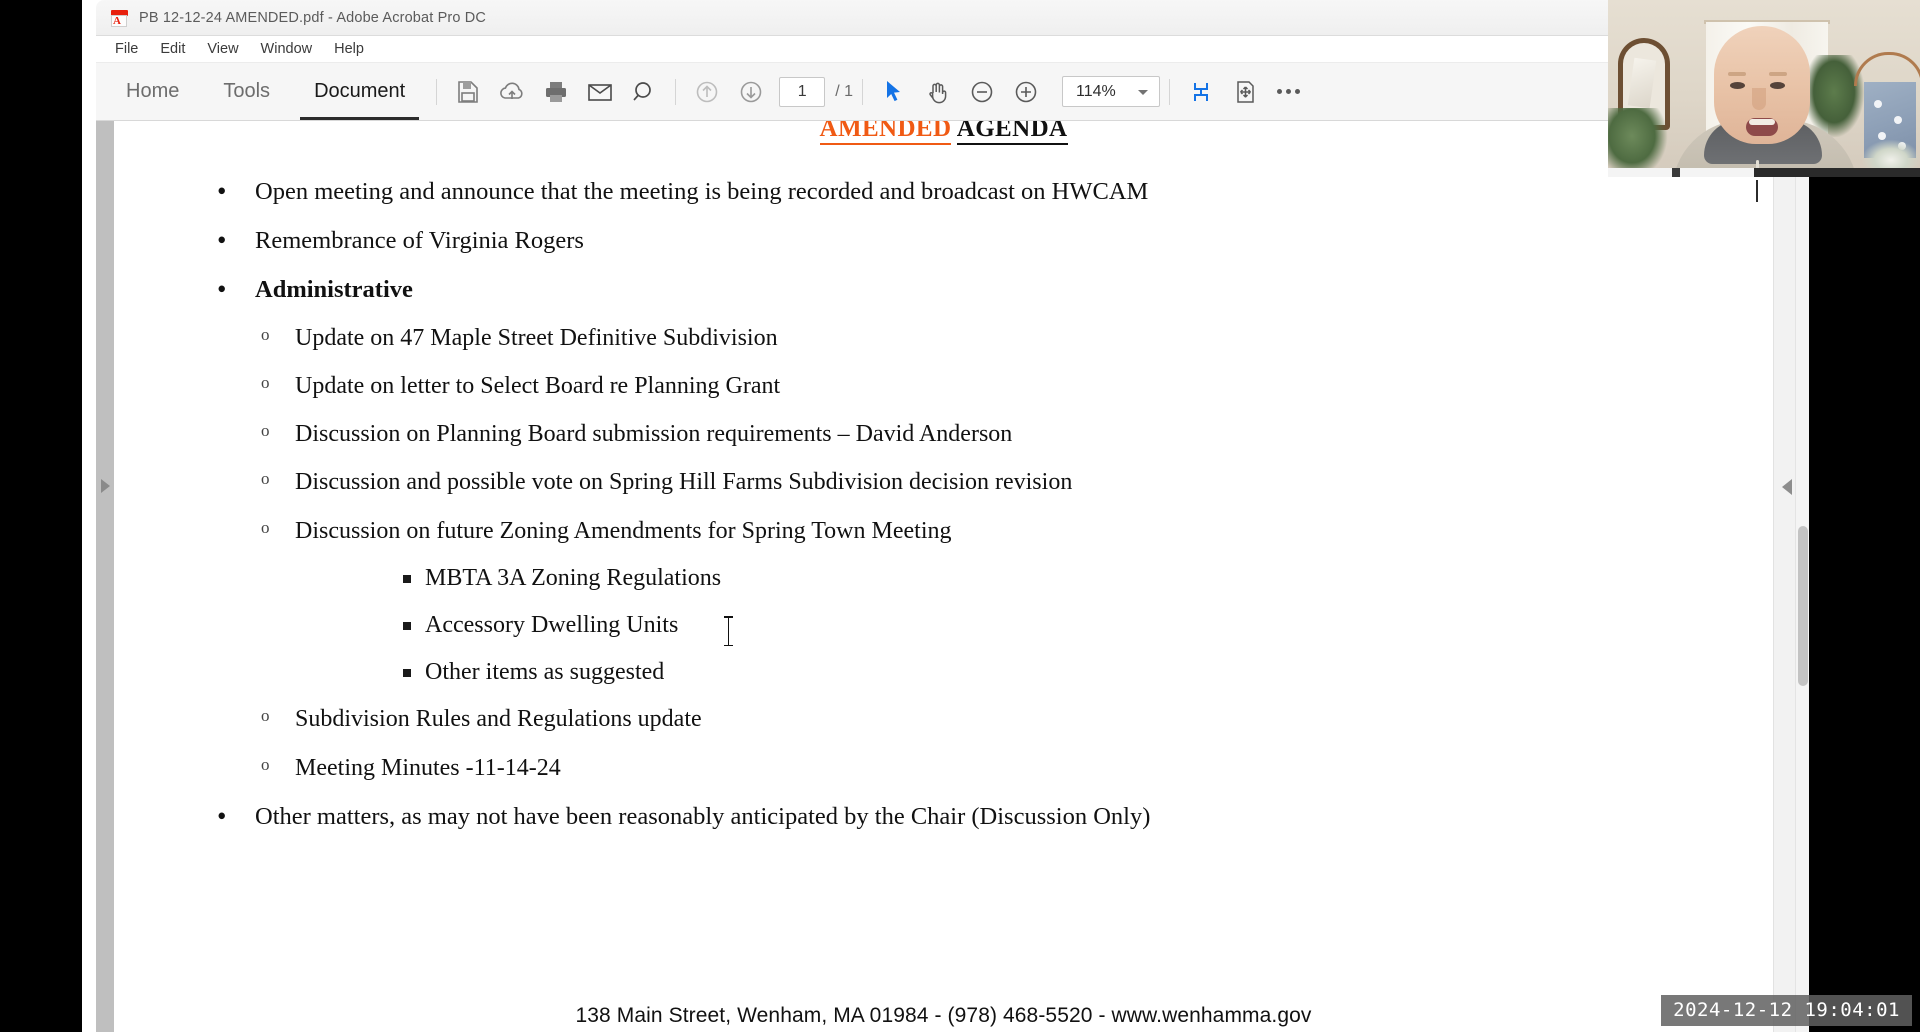  I want to click on agenda-subsubitem-text: Accessory Dwelling Units, so click(552, 624).